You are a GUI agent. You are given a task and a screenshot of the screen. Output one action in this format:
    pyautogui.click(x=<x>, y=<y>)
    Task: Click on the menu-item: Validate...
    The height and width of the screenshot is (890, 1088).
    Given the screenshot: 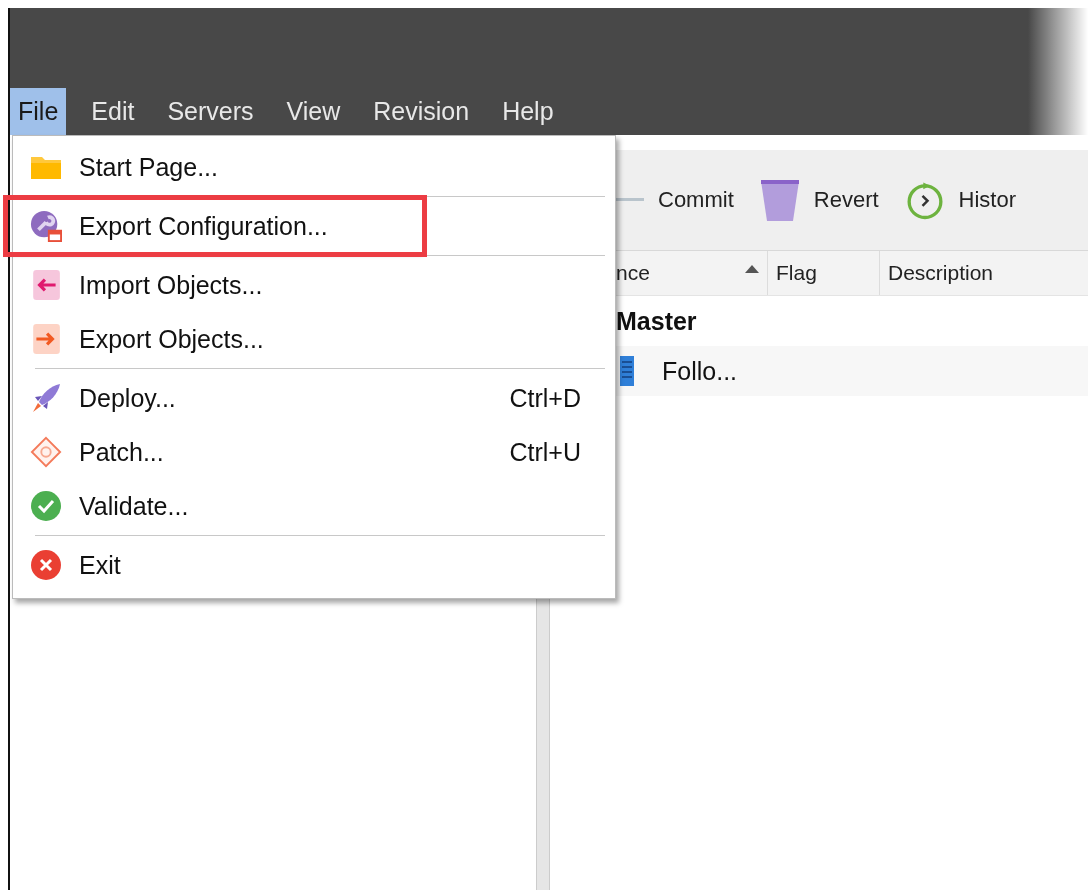 What is the action you would take?
    pyautogui.click(x=314, y=506)
    